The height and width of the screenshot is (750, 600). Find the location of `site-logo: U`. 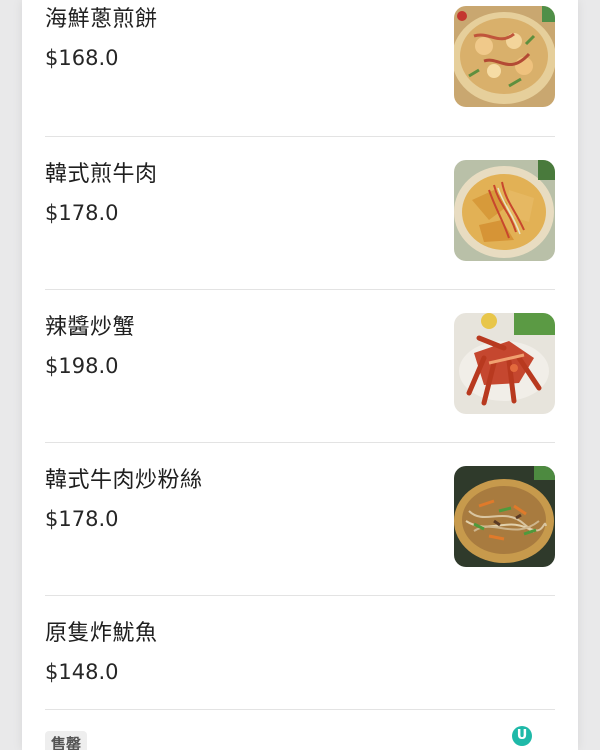

site-logo: U is located at coordinates (522, 736).